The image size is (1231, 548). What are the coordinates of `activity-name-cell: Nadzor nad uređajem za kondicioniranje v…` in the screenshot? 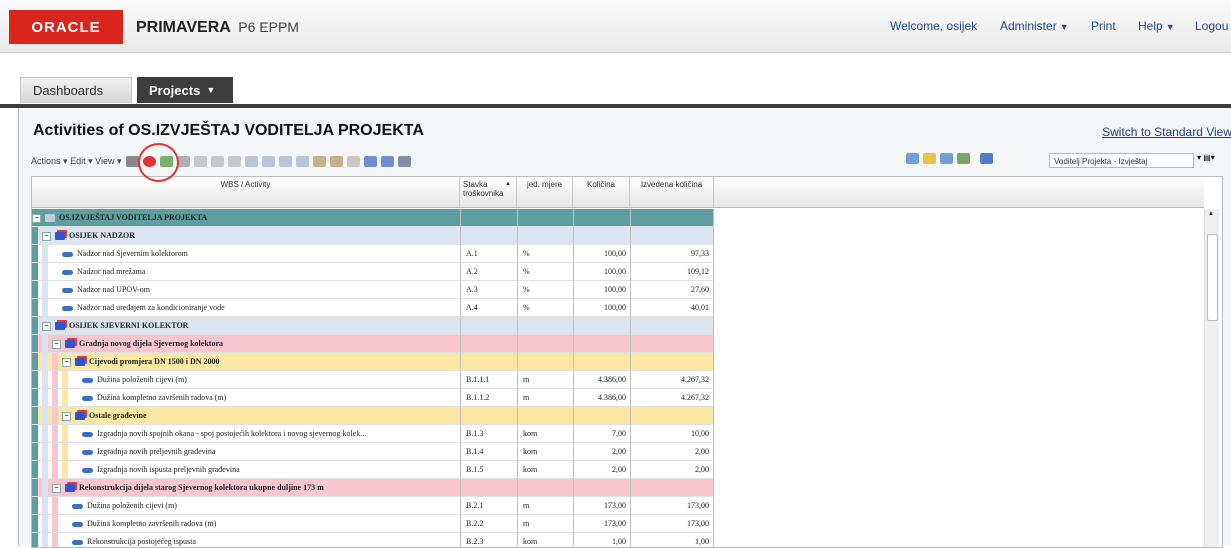 It's located at (246, 308).